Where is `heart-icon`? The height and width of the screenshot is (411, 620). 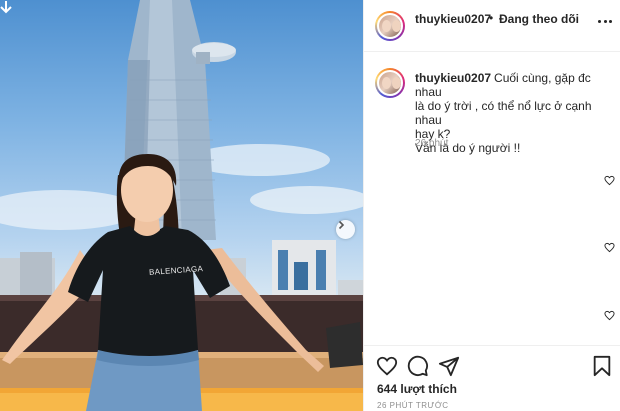 heart-icon is located at coordinates (387, 366).